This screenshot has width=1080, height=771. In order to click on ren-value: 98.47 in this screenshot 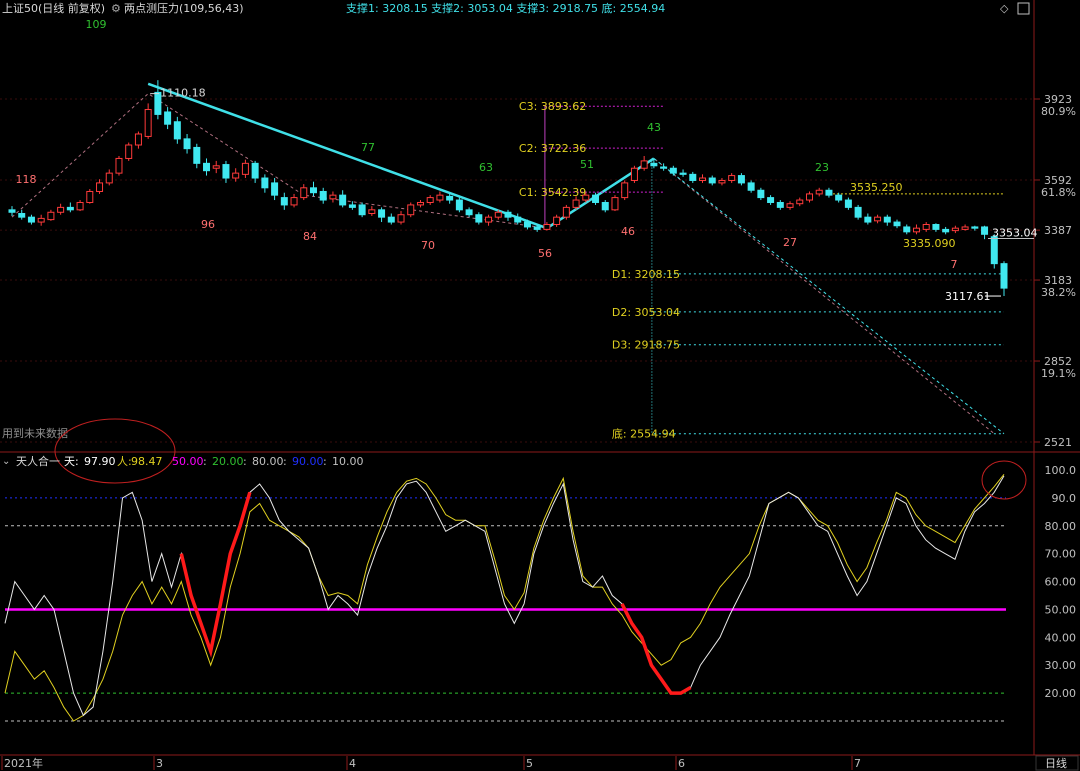, I will do `click(147, 461)`.